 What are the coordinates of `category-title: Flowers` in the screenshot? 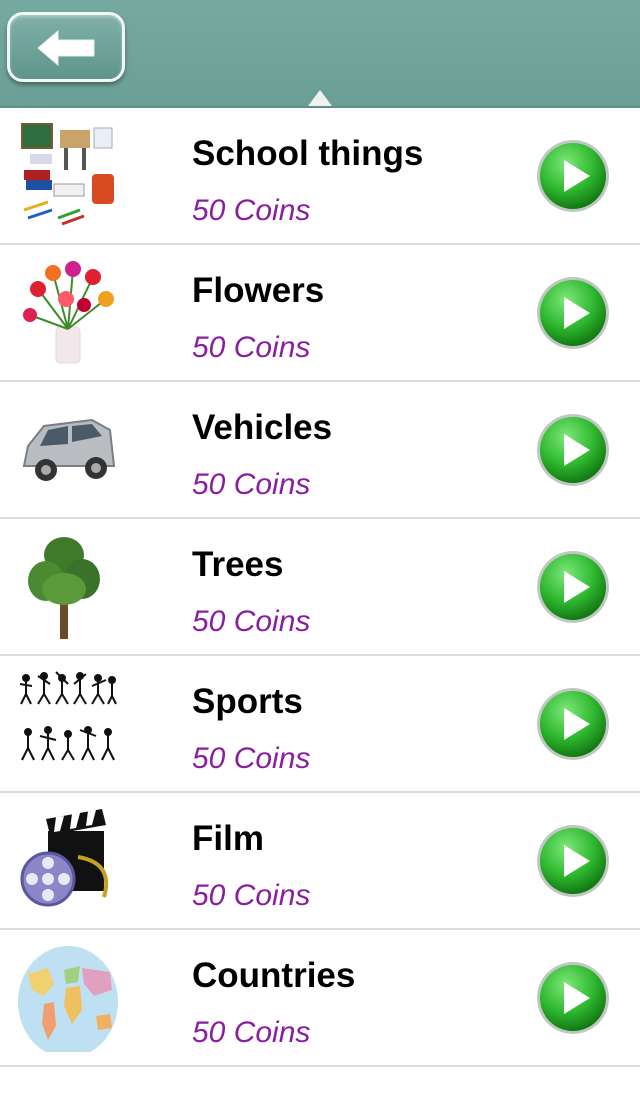 It's located at (258, 290).